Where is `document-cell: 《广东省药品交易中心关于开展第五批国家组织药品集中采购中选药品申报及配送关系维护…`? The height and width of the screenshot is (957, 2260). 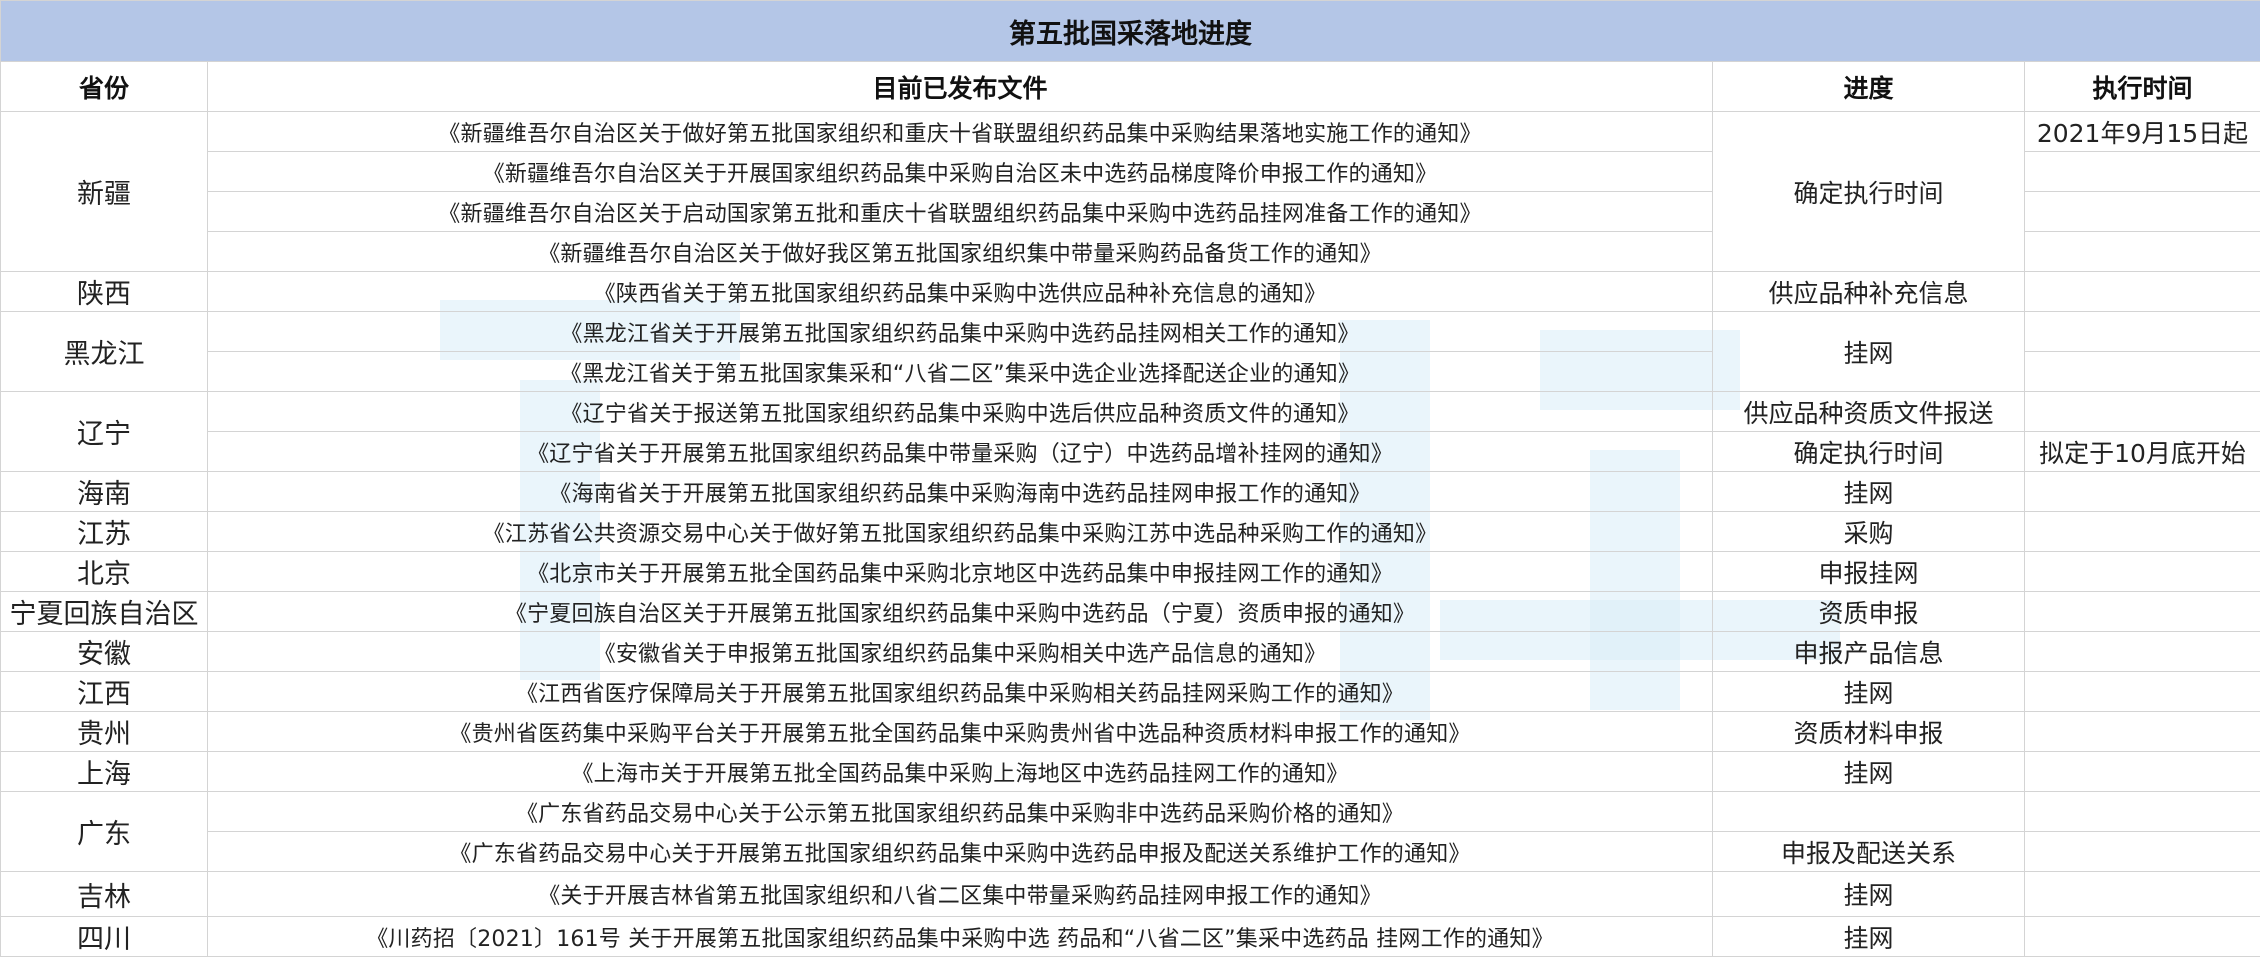 document-cell: 《广东省药品交易中心关于开展第五批国家组织药品集中采购中选药品申报及配送关系维护… is located at coordinates (960, 852).